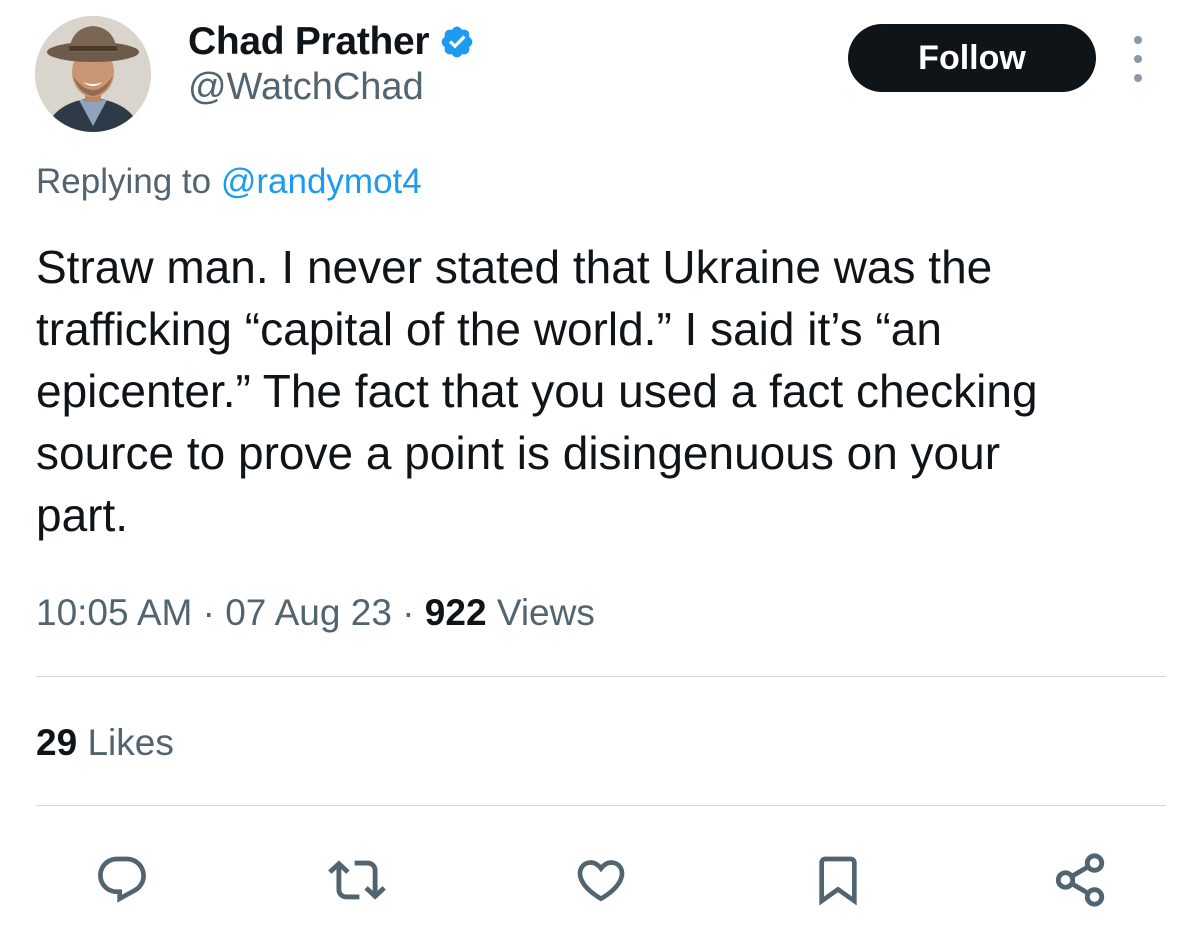 The width and height of the screenshot is (1200, 951). Describe the element at coordinates (309, 42) in the screenshot. I see `author-name: Chad Prather` at that location.